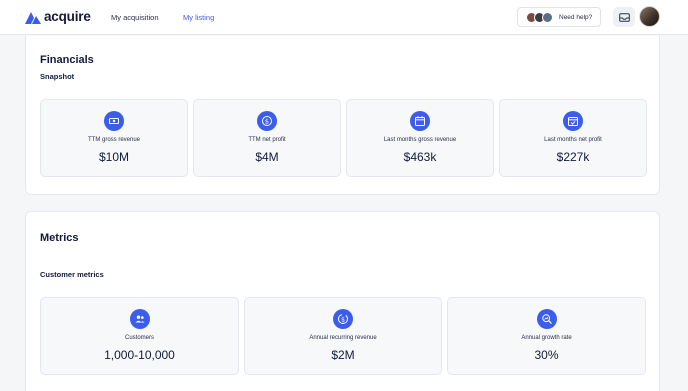 The height and width of the screenshot is (391, 688). What do you see at coordinates (573, 121) in the screenshot?
I see `calendar-check-icon` at bounding box center [573, 121].